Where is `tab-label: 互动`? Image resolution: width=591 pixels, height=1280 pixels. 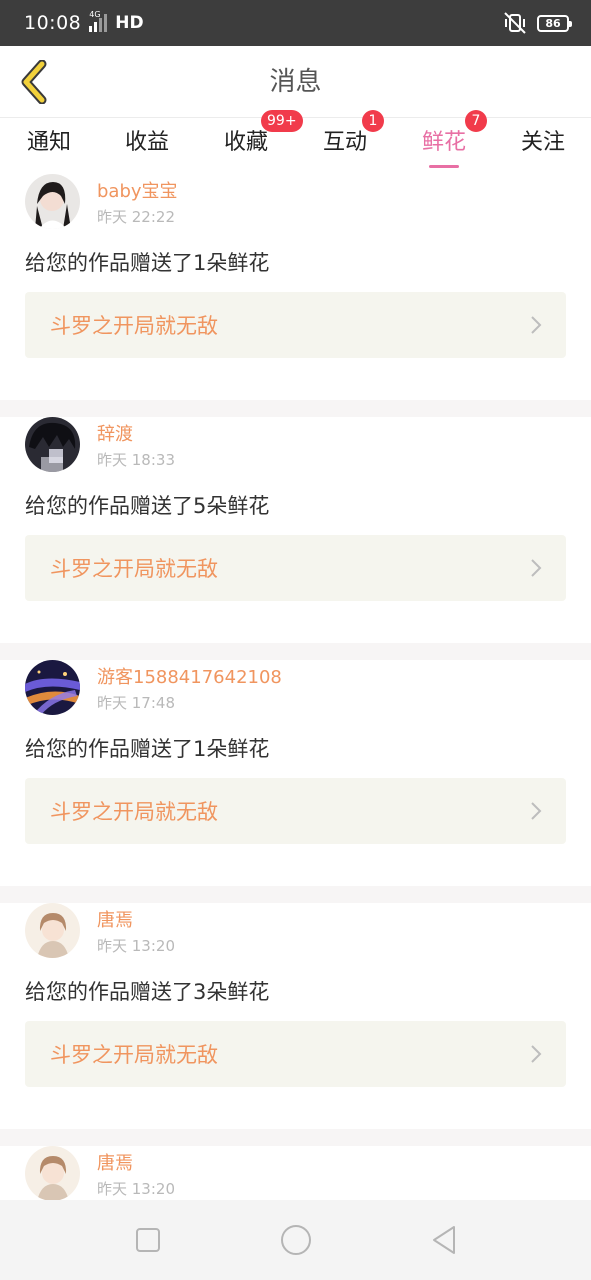
tab-label: 互动 is located at coordinates (344, 142).